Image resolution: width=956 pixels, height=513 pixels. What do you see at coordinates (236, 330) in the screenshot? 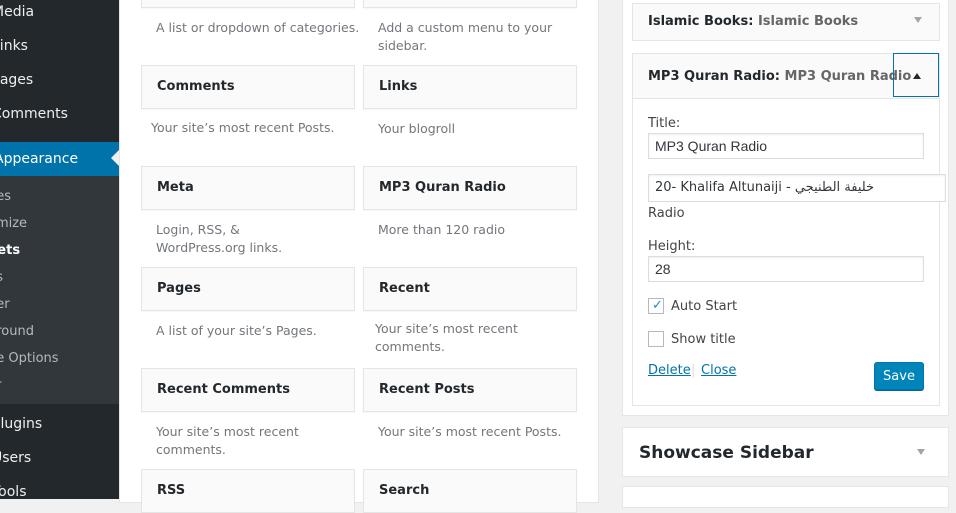
I see `widget-description: A list of your site’s Pages.` at bounding box center [236, 330].